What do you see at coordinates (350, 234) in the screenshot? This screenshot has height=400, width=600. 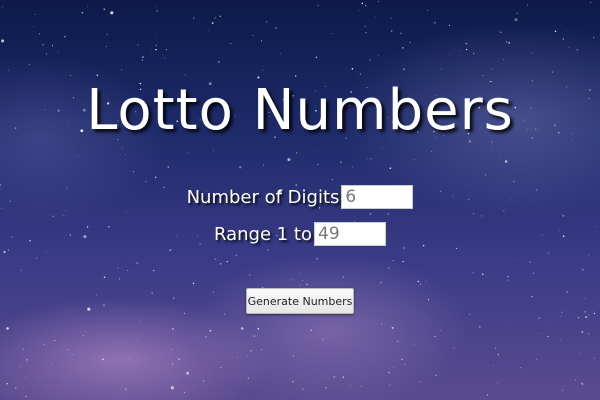 I see `range-input` at bounding box center [350, 234].